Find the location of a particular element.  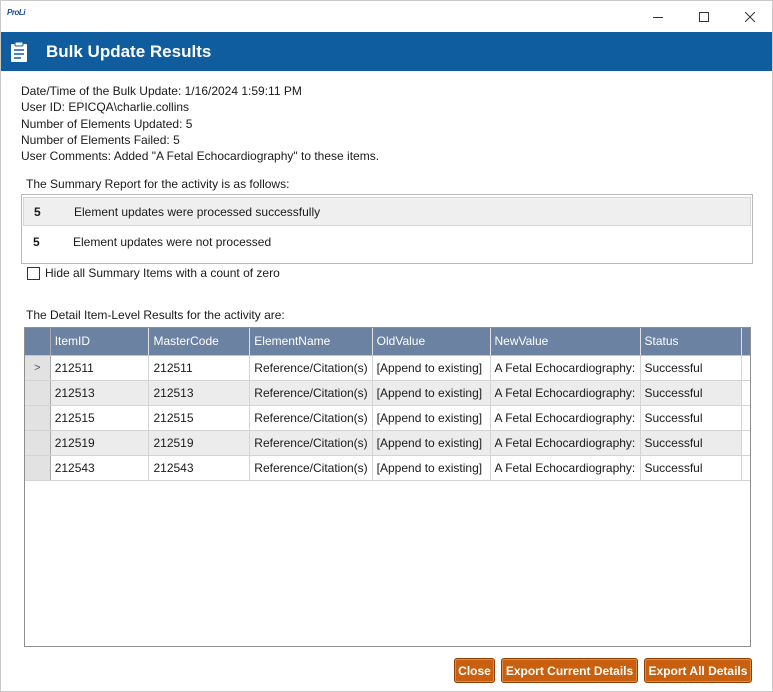

minimize-icon is located at coordinates (658, 17).